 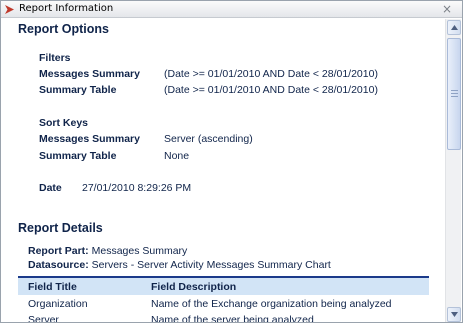 I want to click on report-part-line: Report Part: Messages Summary, so click(x=107, y=251).